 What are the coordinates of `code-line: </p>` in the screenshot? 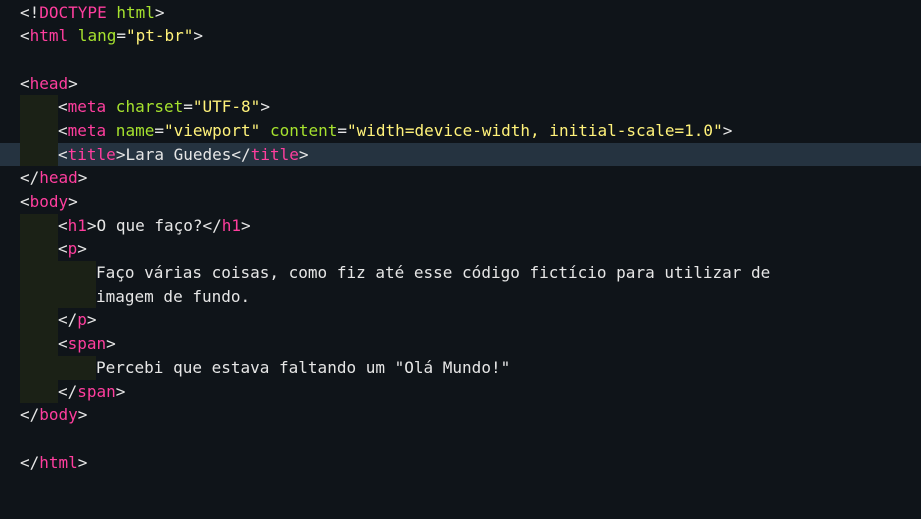 It's located at (460, 320).